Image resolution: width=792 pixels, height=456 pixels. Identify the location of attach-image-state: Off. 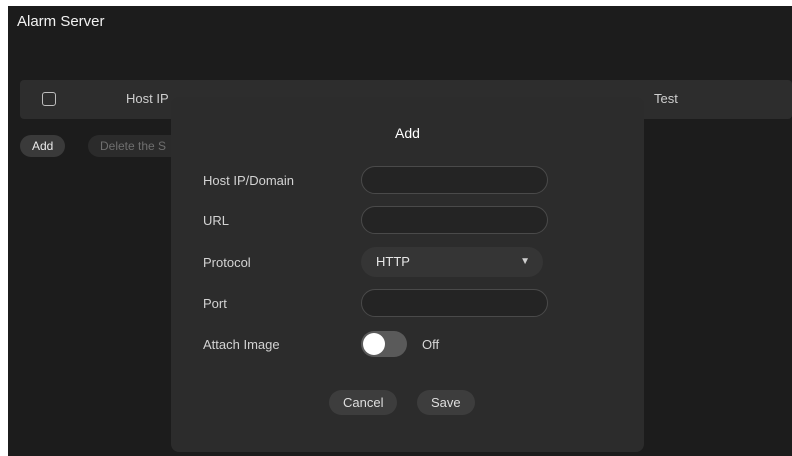
(431, 344).